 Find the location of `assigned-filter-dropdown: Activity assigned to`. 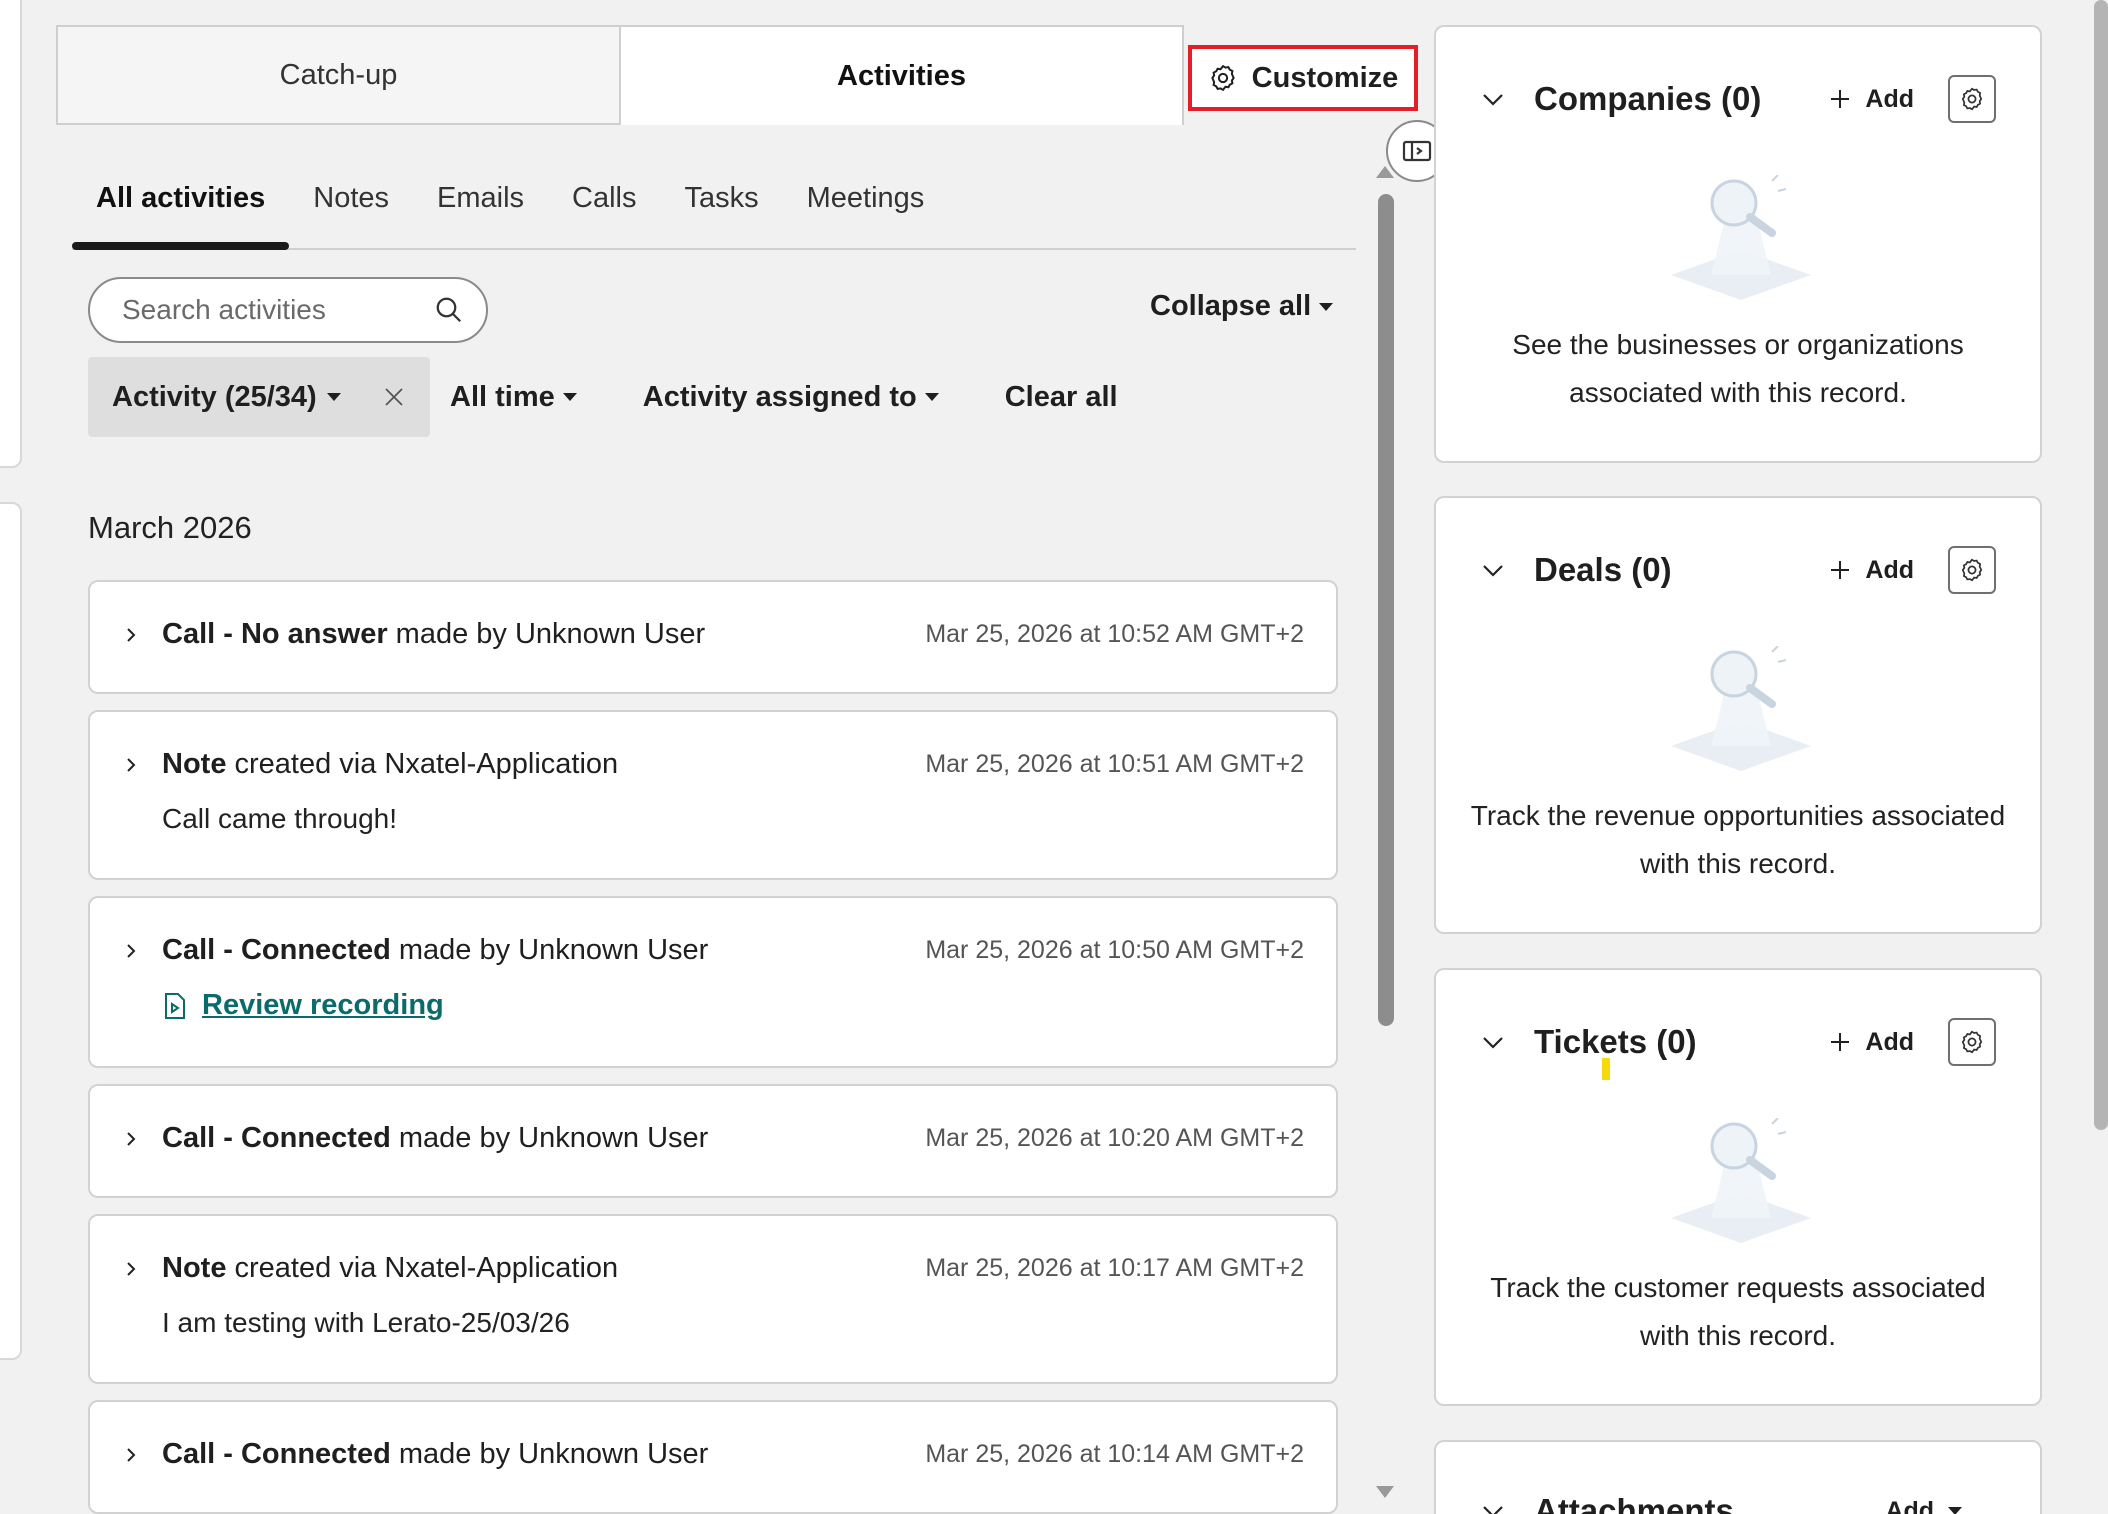

assigned-filter-dropdown: Activity assigned to is located at coordinates (791, 397).